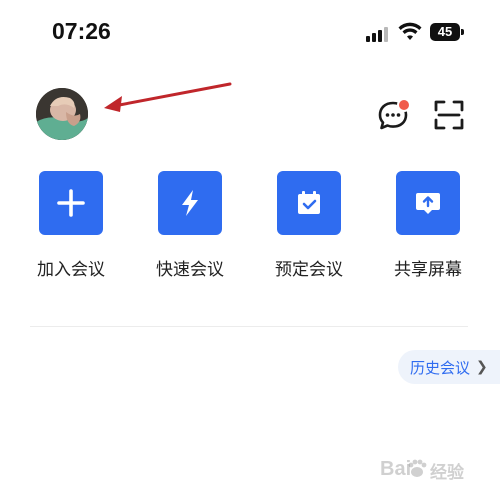  What do you see at coordinates (462, 32) in the screenshot?
I see `battery-cap` at bounding box center [462, 32].